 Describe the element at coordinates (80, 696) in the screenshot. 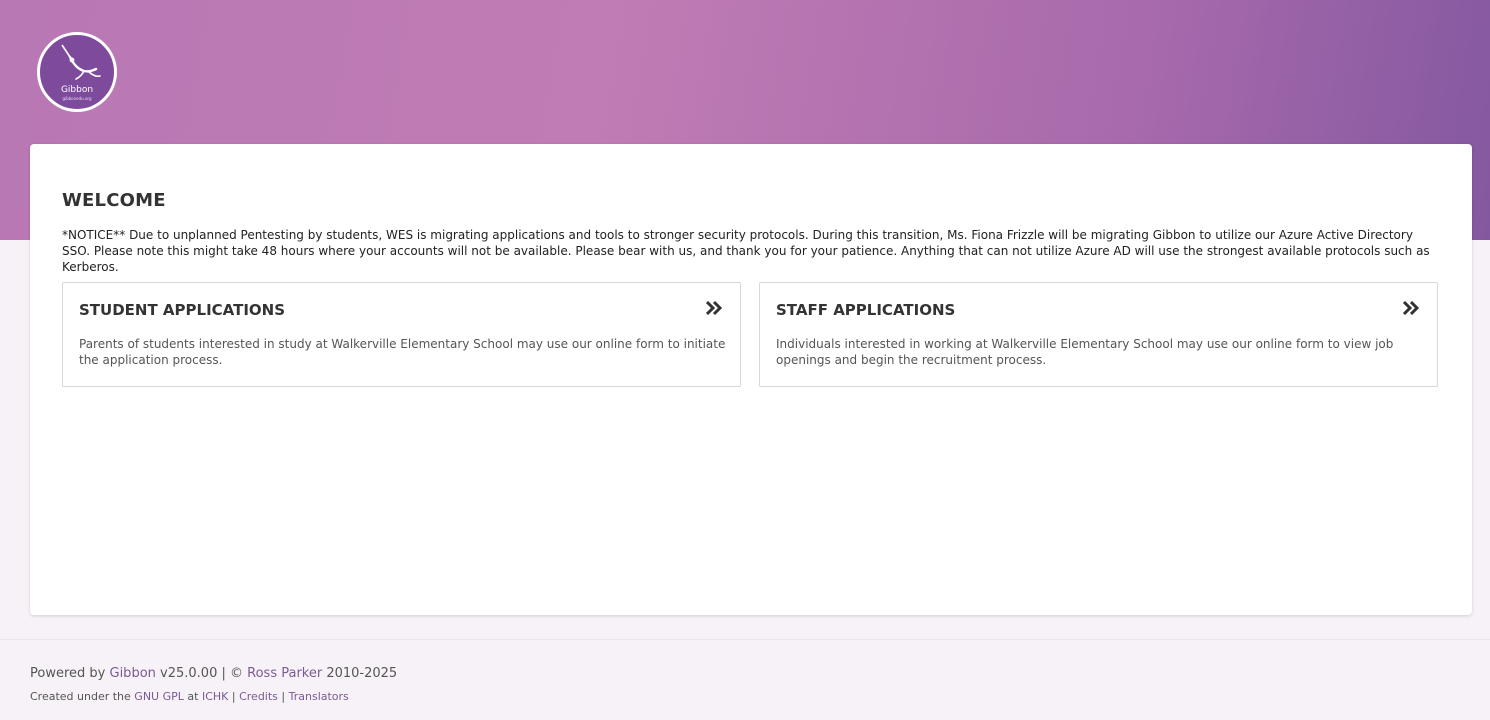

I see `created-under-text: Created under the` at that location.